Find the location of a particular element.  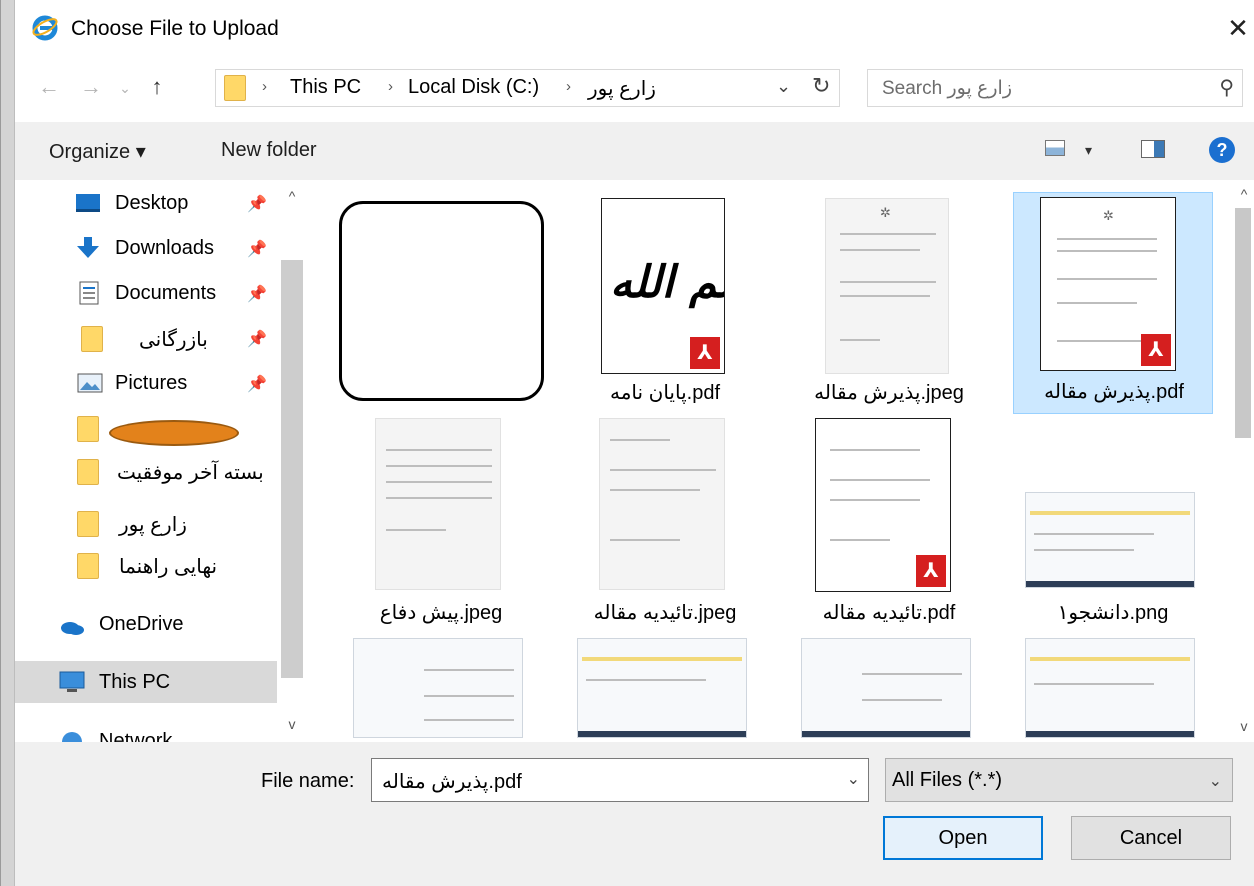

file-tile-selected: ✲ ⅄ پذیرش مقاله.pdf is located at coordinates (1113, 303).